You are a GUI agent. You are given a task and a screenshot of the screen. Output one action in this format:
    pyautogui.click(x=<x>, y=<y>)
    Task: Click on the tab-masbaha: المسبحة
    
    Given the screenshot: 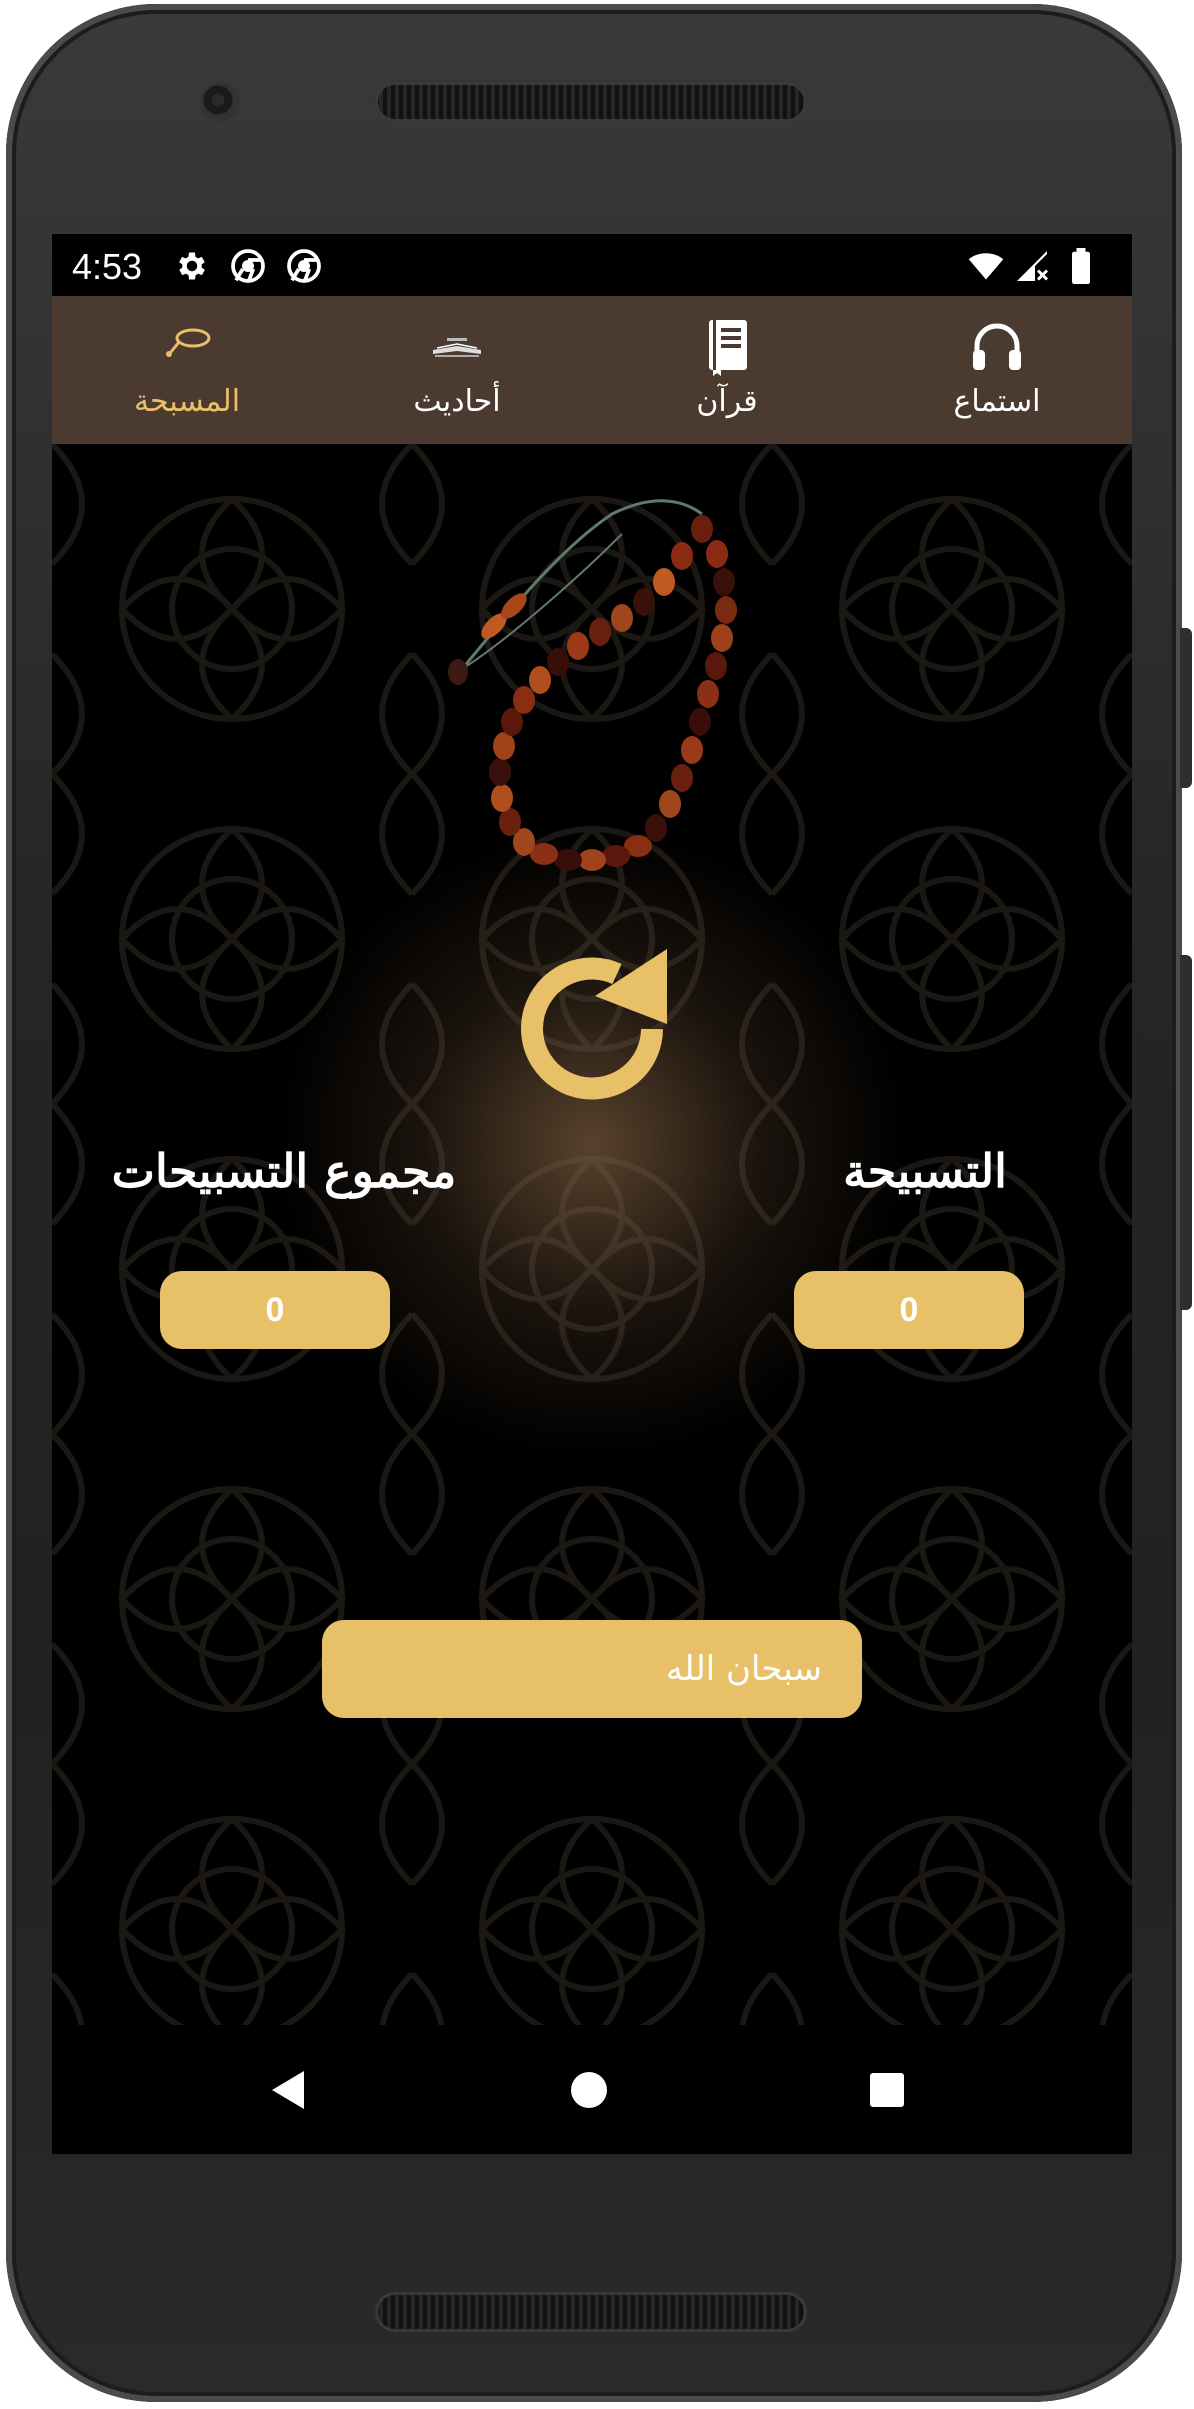 What is the action you would take?
    pyautogui.click(x=187, y=370)
    